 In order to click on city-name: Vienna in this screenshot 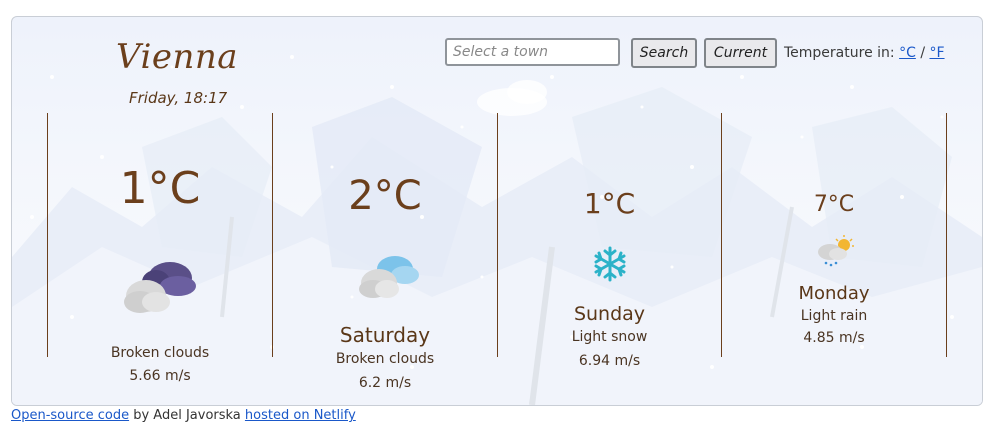, I will do `click(177, 57)`.